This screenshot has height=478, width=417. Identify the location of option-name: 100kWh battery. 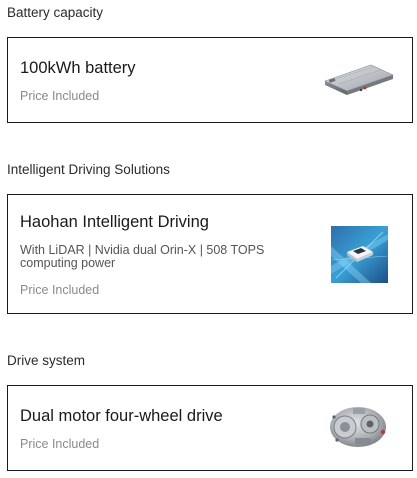
(78, 68).